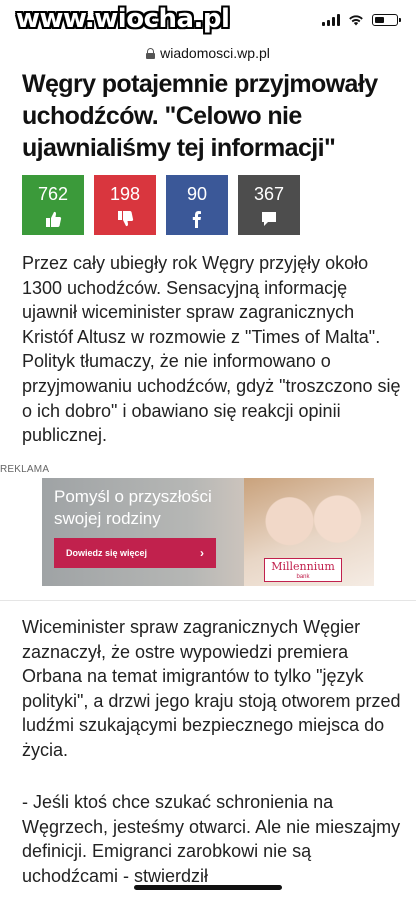 Image resolution: width=416 pixels, height=900 pixels. What do you see at coordinates (197, 194) in the screenshot?
I see `facebook-count: 90` at bounding box center [197, 194].